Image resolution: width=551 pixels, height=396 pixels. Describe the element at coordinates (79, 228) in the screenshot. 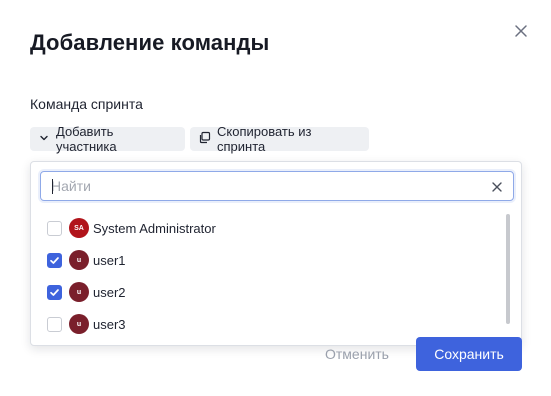

I see `avatar: SA` at that location.